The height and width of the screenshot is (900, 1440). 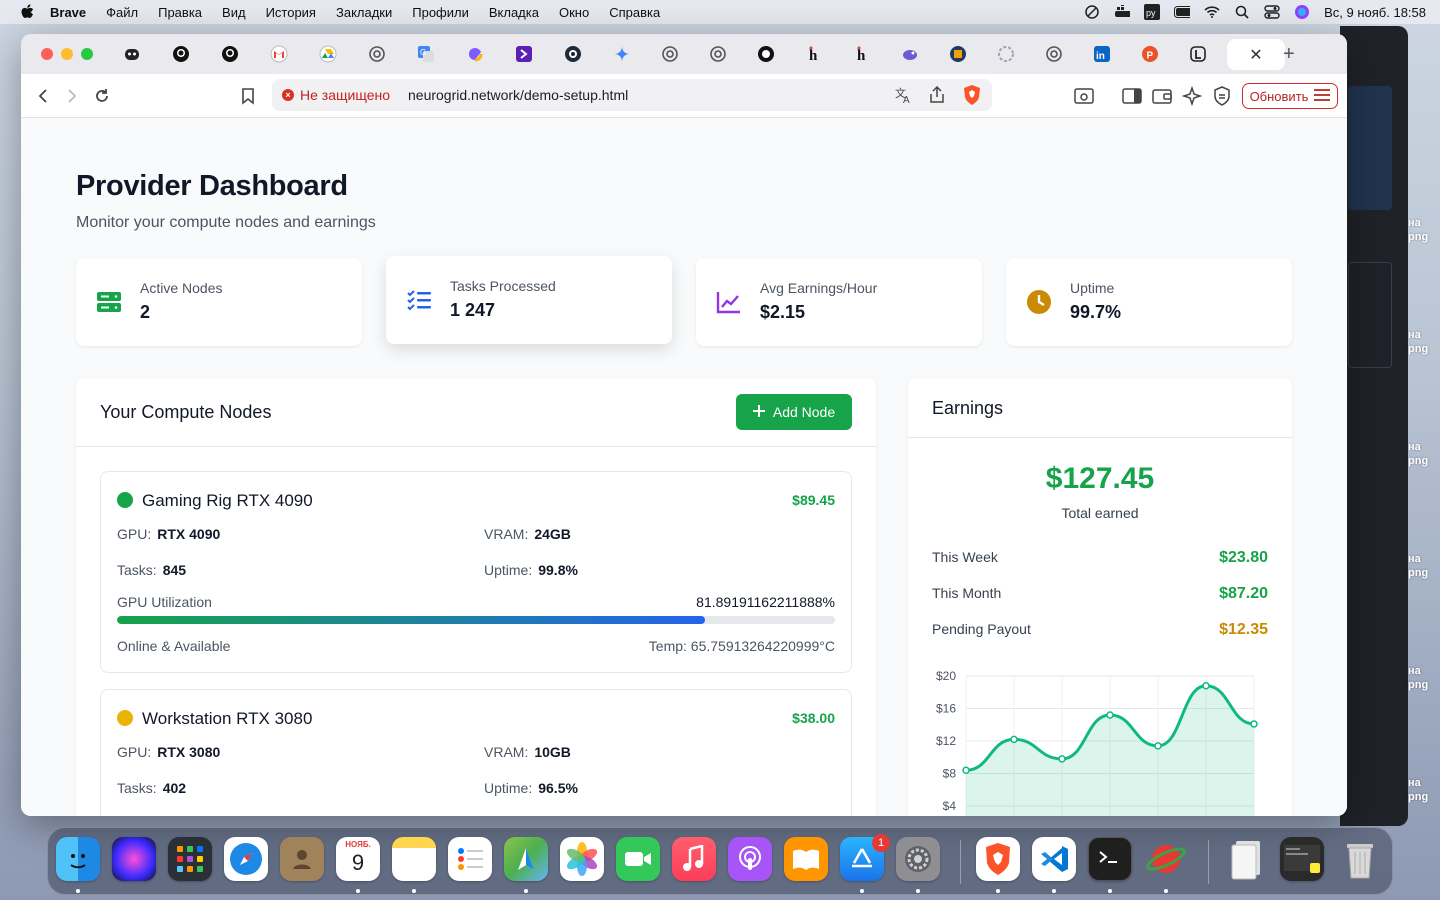 I want to click on postman-icon, so click(x=1166, y=859).